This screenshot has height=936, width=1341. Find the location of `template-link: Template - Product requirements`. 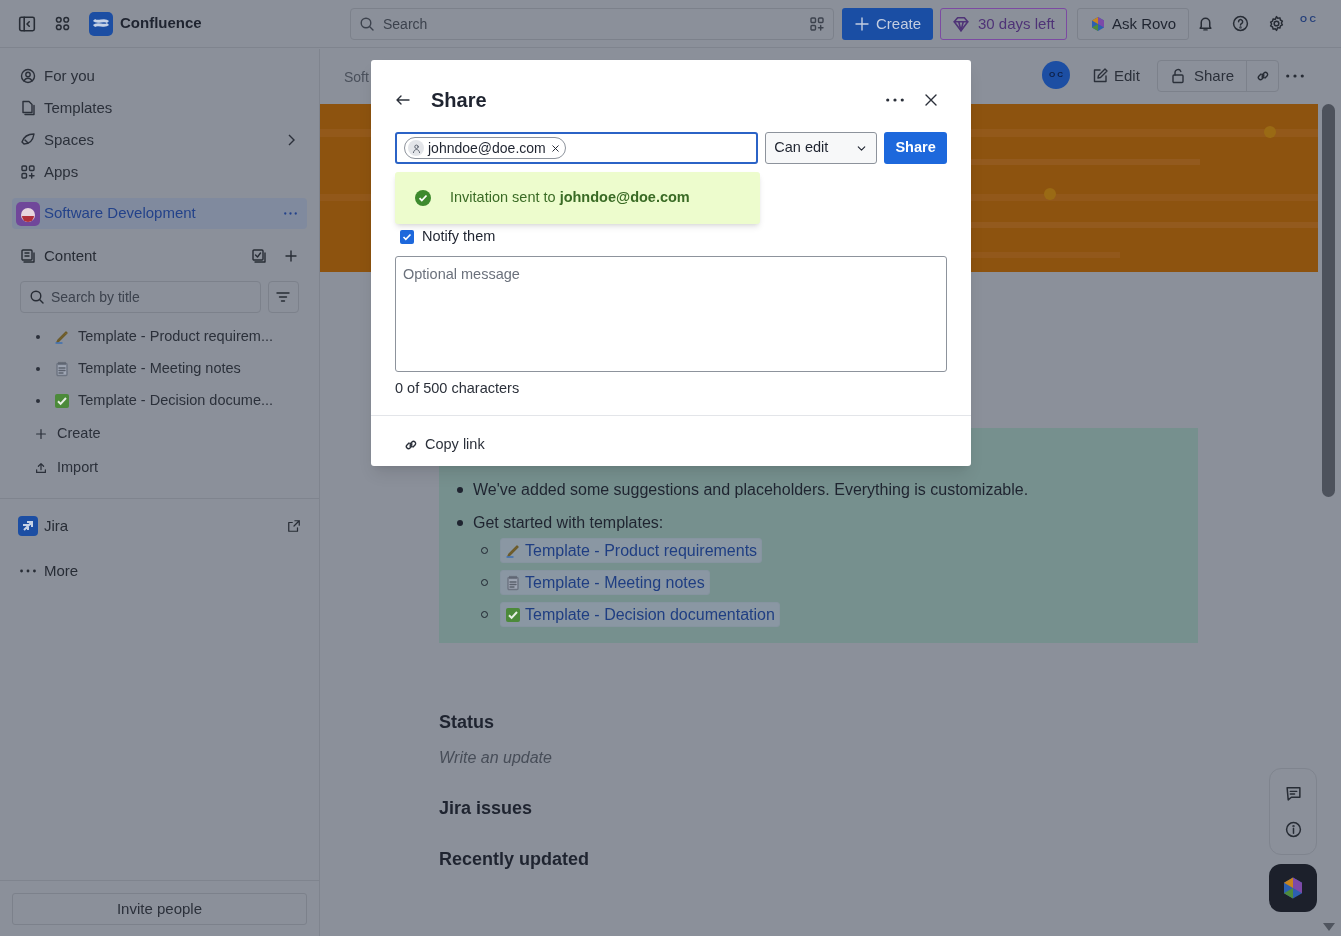

template-link: Template - Product requirements is located at coordinates (631, 550).